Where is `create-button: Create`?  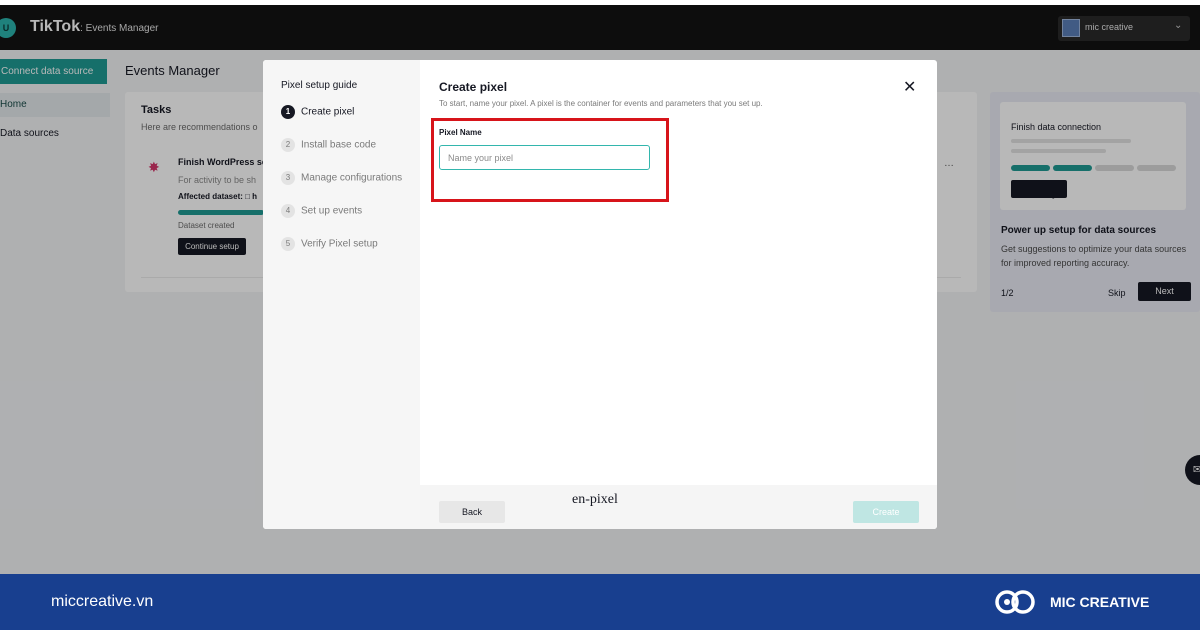 create-button: Create is located at coordinates (886, 512).